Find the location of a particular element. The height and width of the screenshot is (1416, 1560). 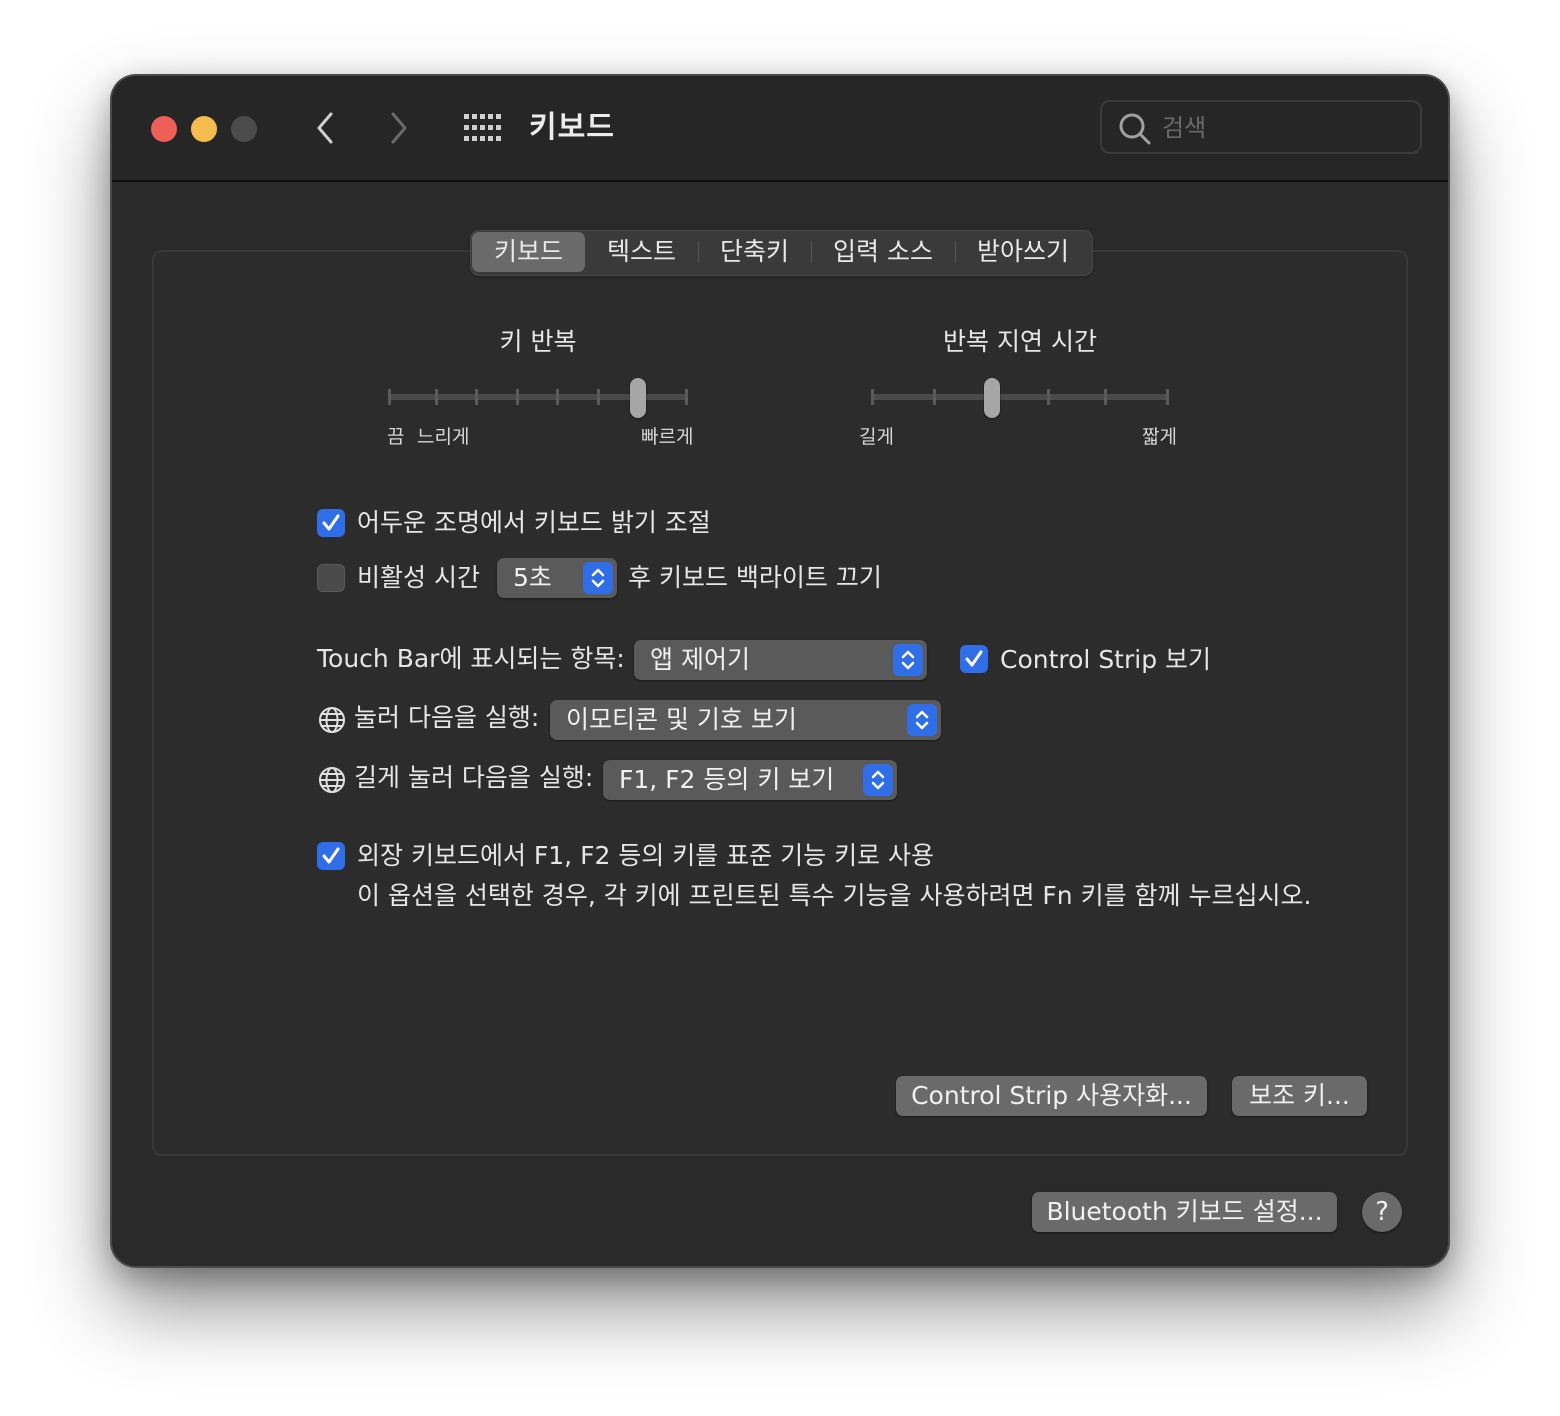

title-bar: 키보드 is located at coordinates (780, 129).